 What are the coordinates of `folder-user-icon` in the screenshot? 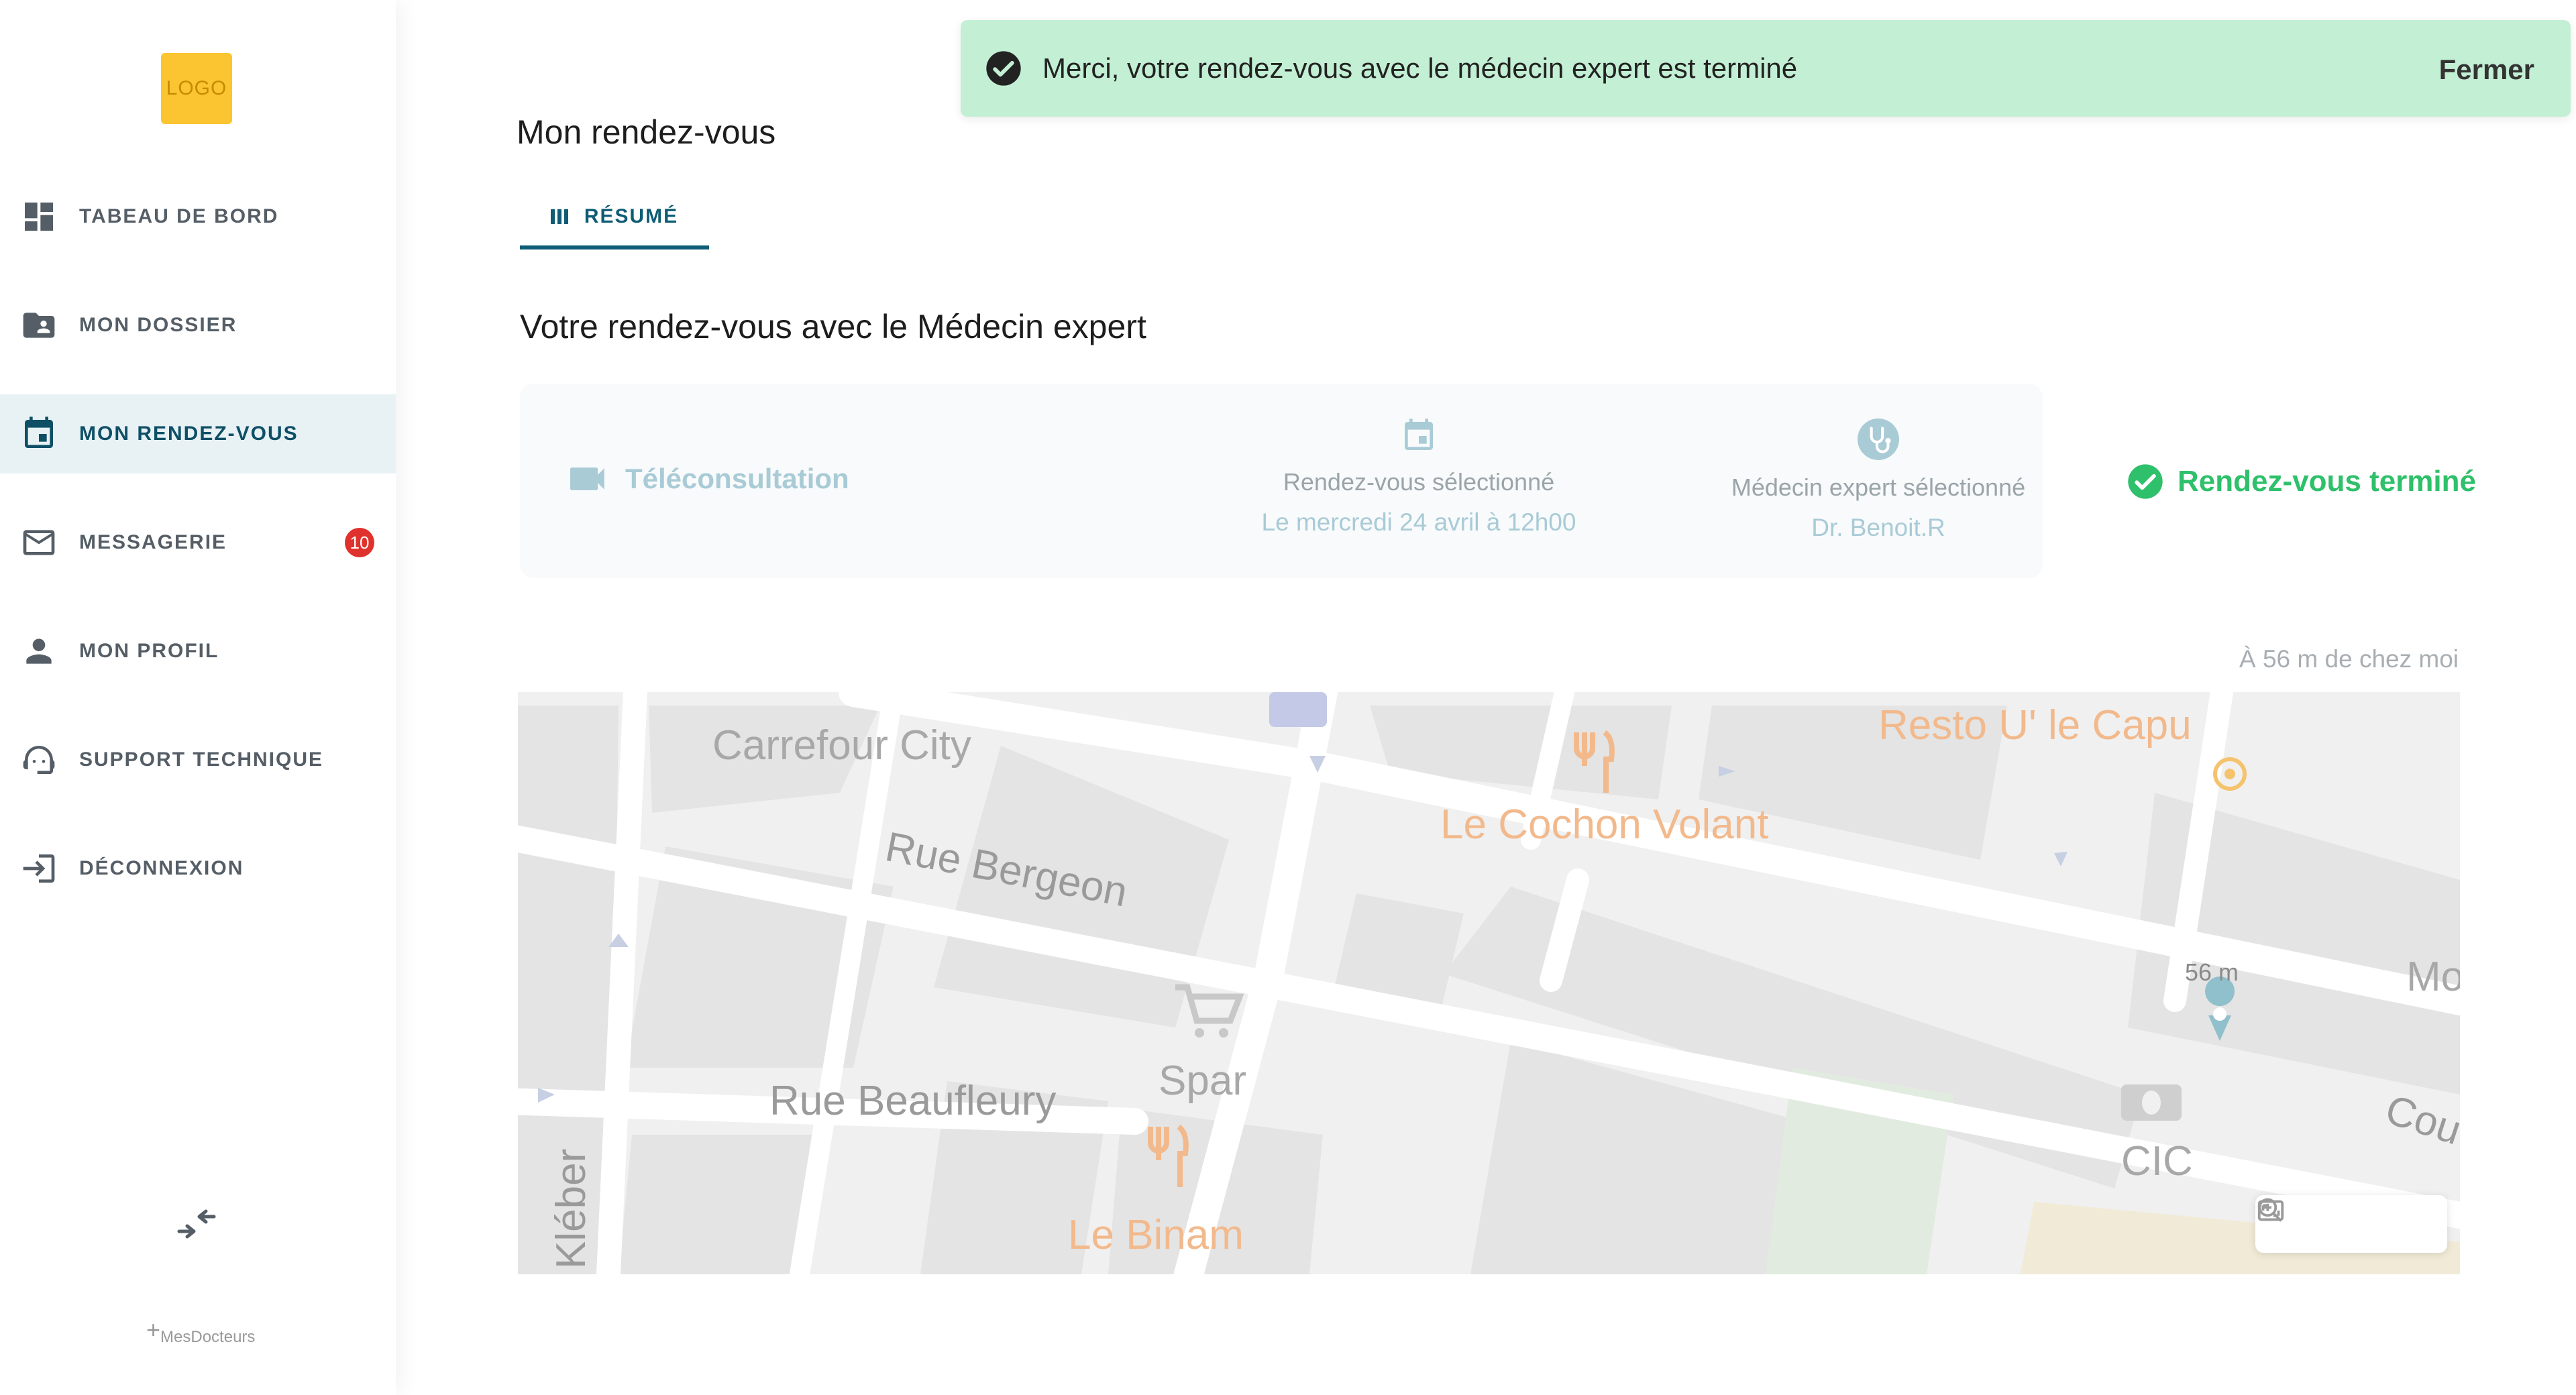 It's located at (39, 325).